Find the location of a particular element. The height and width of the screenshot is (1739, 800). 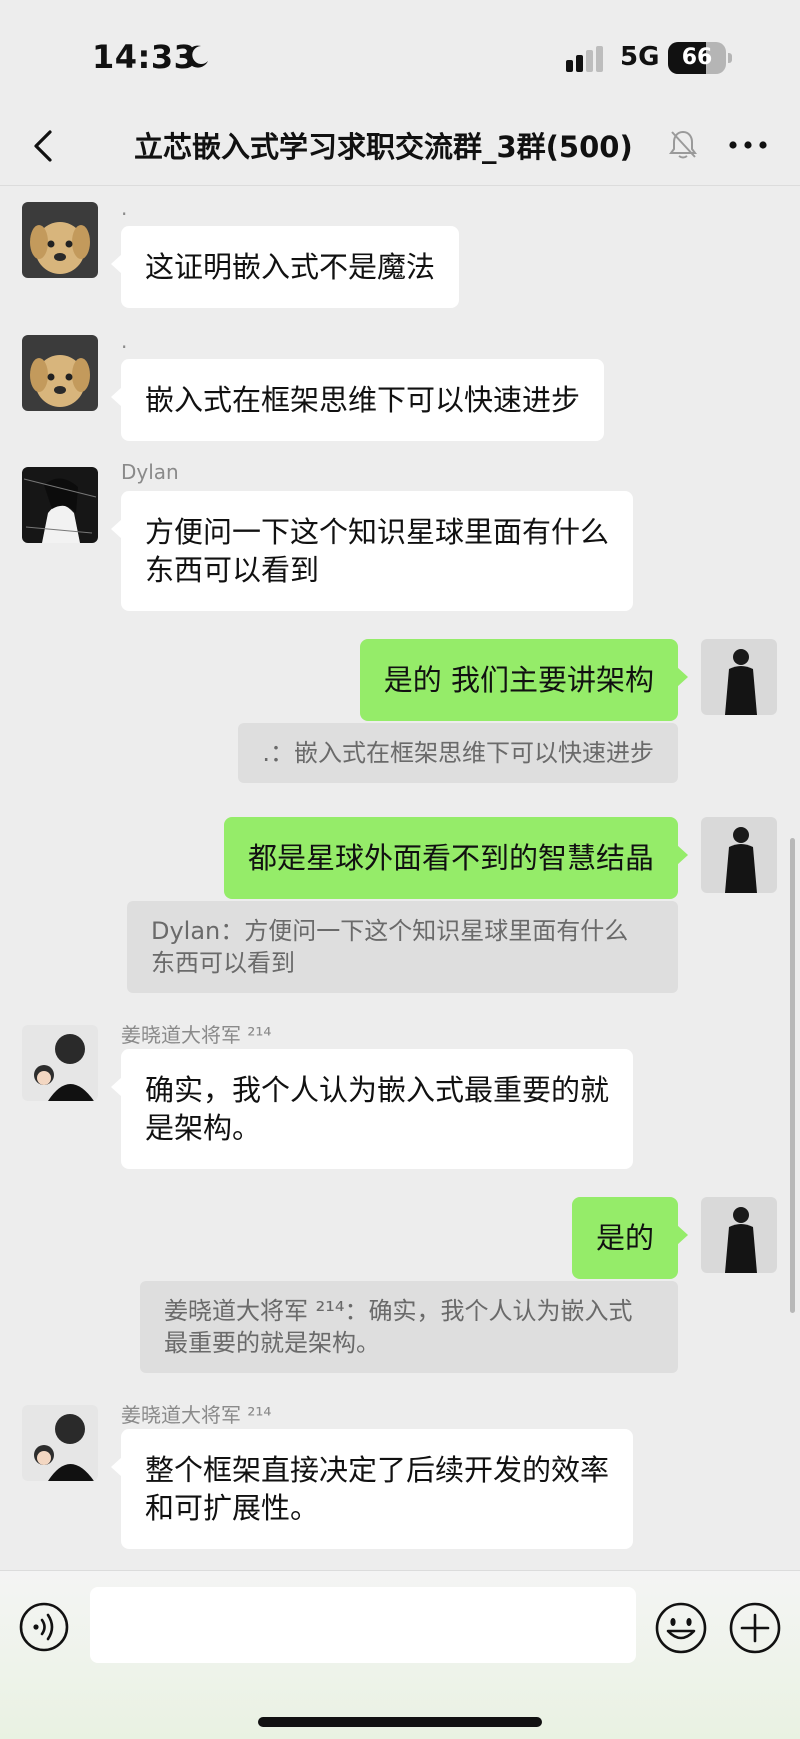

status-time: 14:33 is located at coordinates (144, 57).